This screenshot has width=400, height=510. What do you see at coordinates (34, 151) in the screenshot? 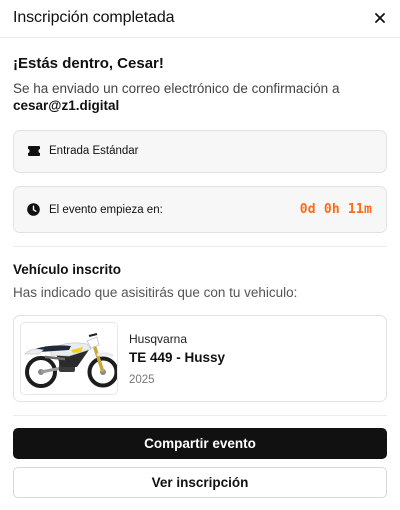
I see `ticket-icon` at bounding box center [34, 151].